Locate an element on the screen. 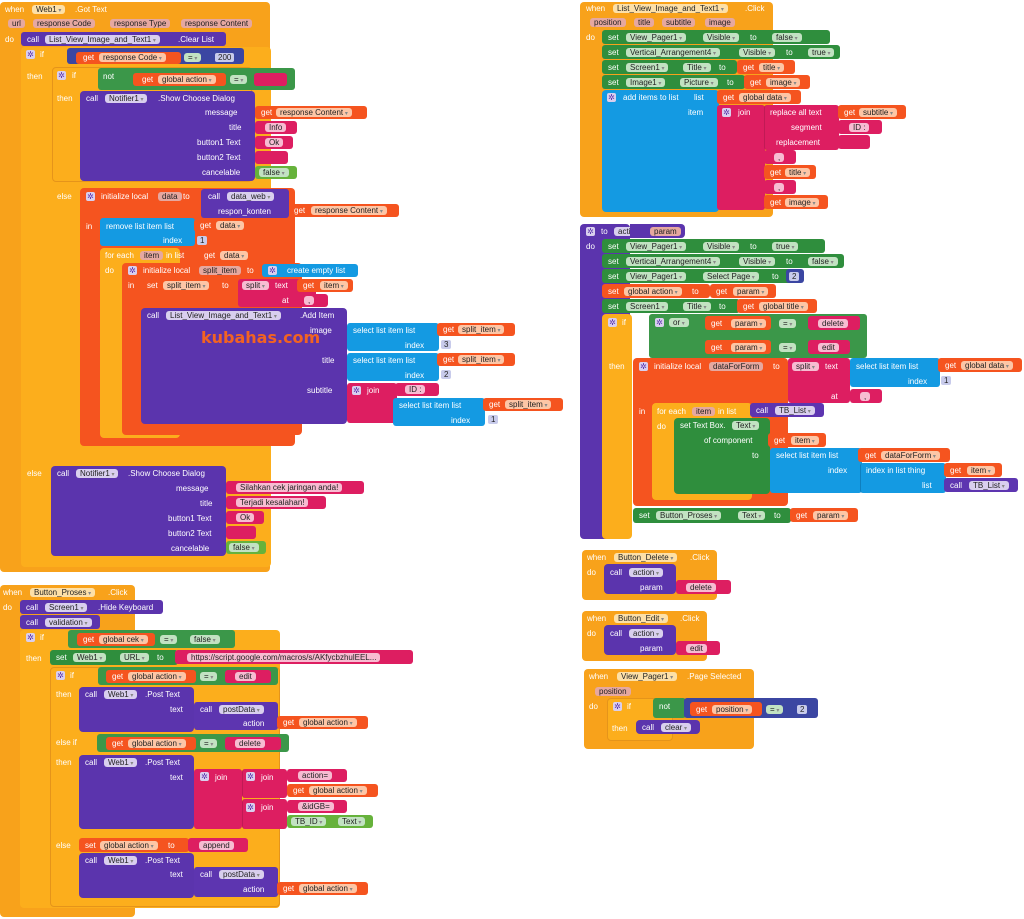 The width and height of the screenshot is (1024, 919). loop-var: item is located at coordinates (704, 411).